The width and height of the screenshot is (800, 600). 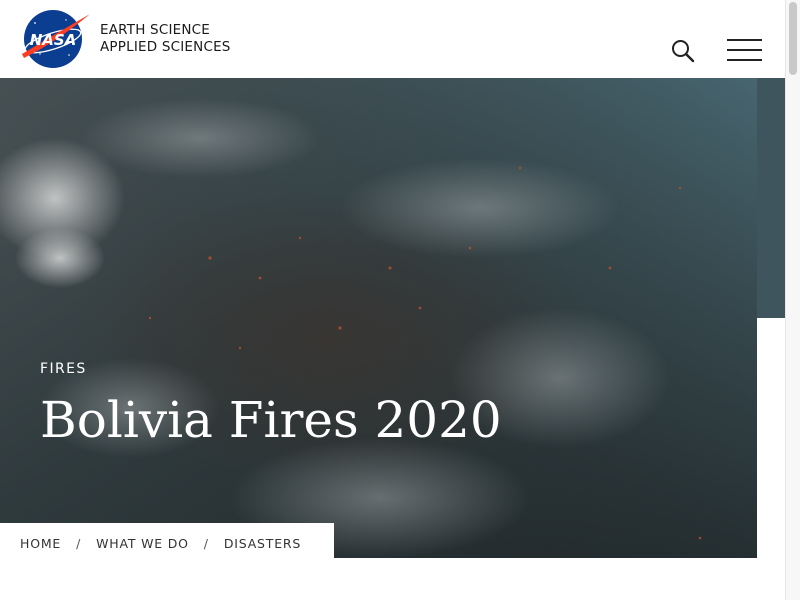 I want to click on nasa-meatball-logo: NASA, so click(x=56, y=39).